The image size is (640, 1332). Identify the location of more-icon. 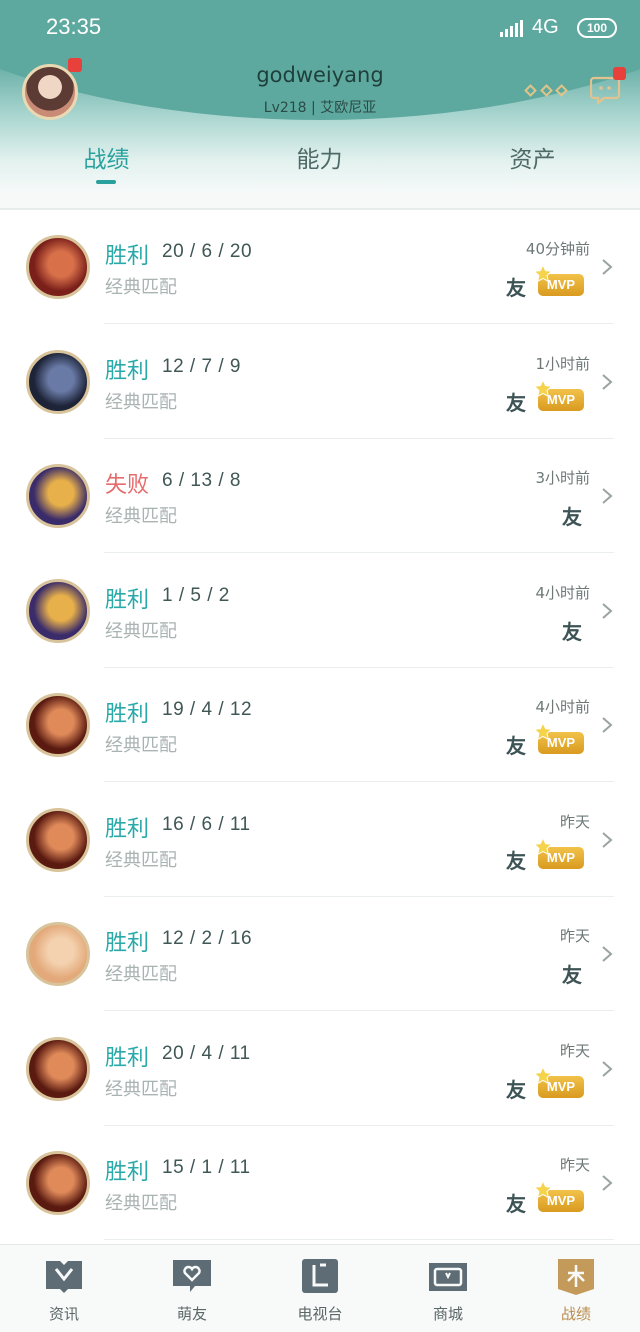
(546, 90).